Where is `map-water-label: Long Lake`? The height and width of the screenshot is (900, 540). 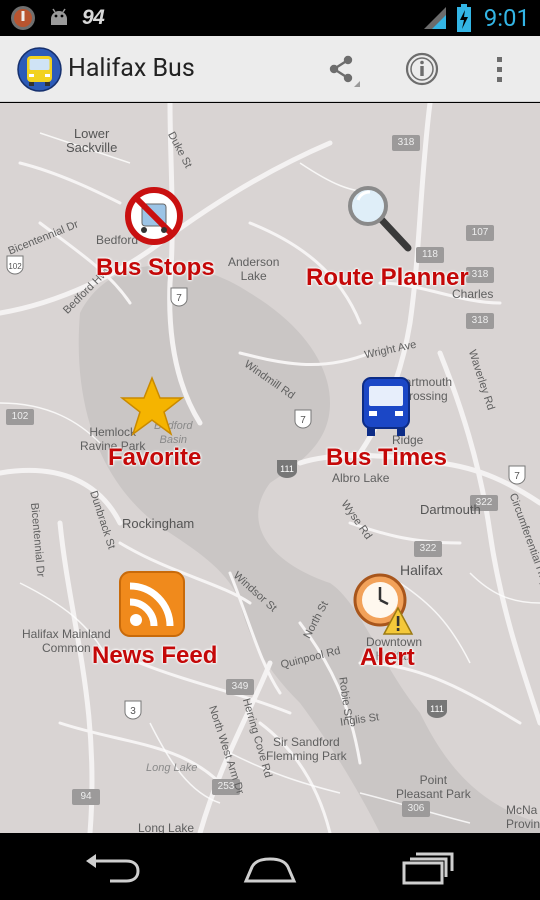 map-water-label: Long Lake is located at coordinates (172, 768).